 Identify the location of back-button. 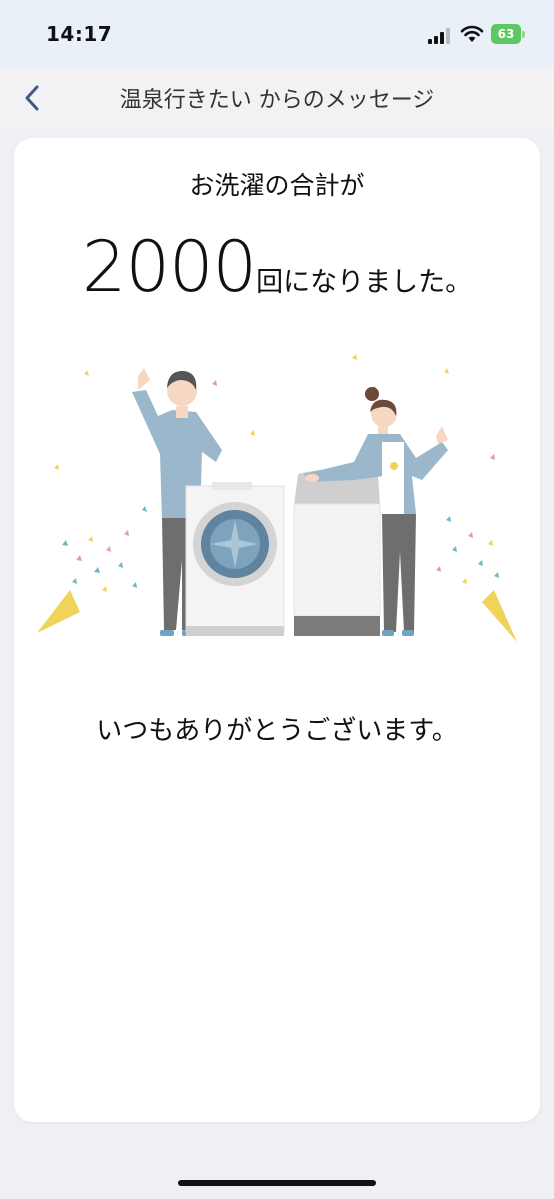
(32, 98).